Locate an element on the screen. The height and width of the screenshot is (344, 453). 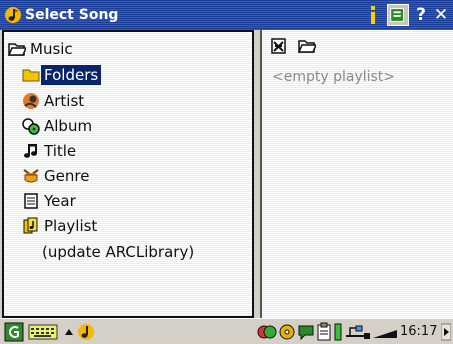
tree-item-label: Playlist is located at coordinates (71, 226).